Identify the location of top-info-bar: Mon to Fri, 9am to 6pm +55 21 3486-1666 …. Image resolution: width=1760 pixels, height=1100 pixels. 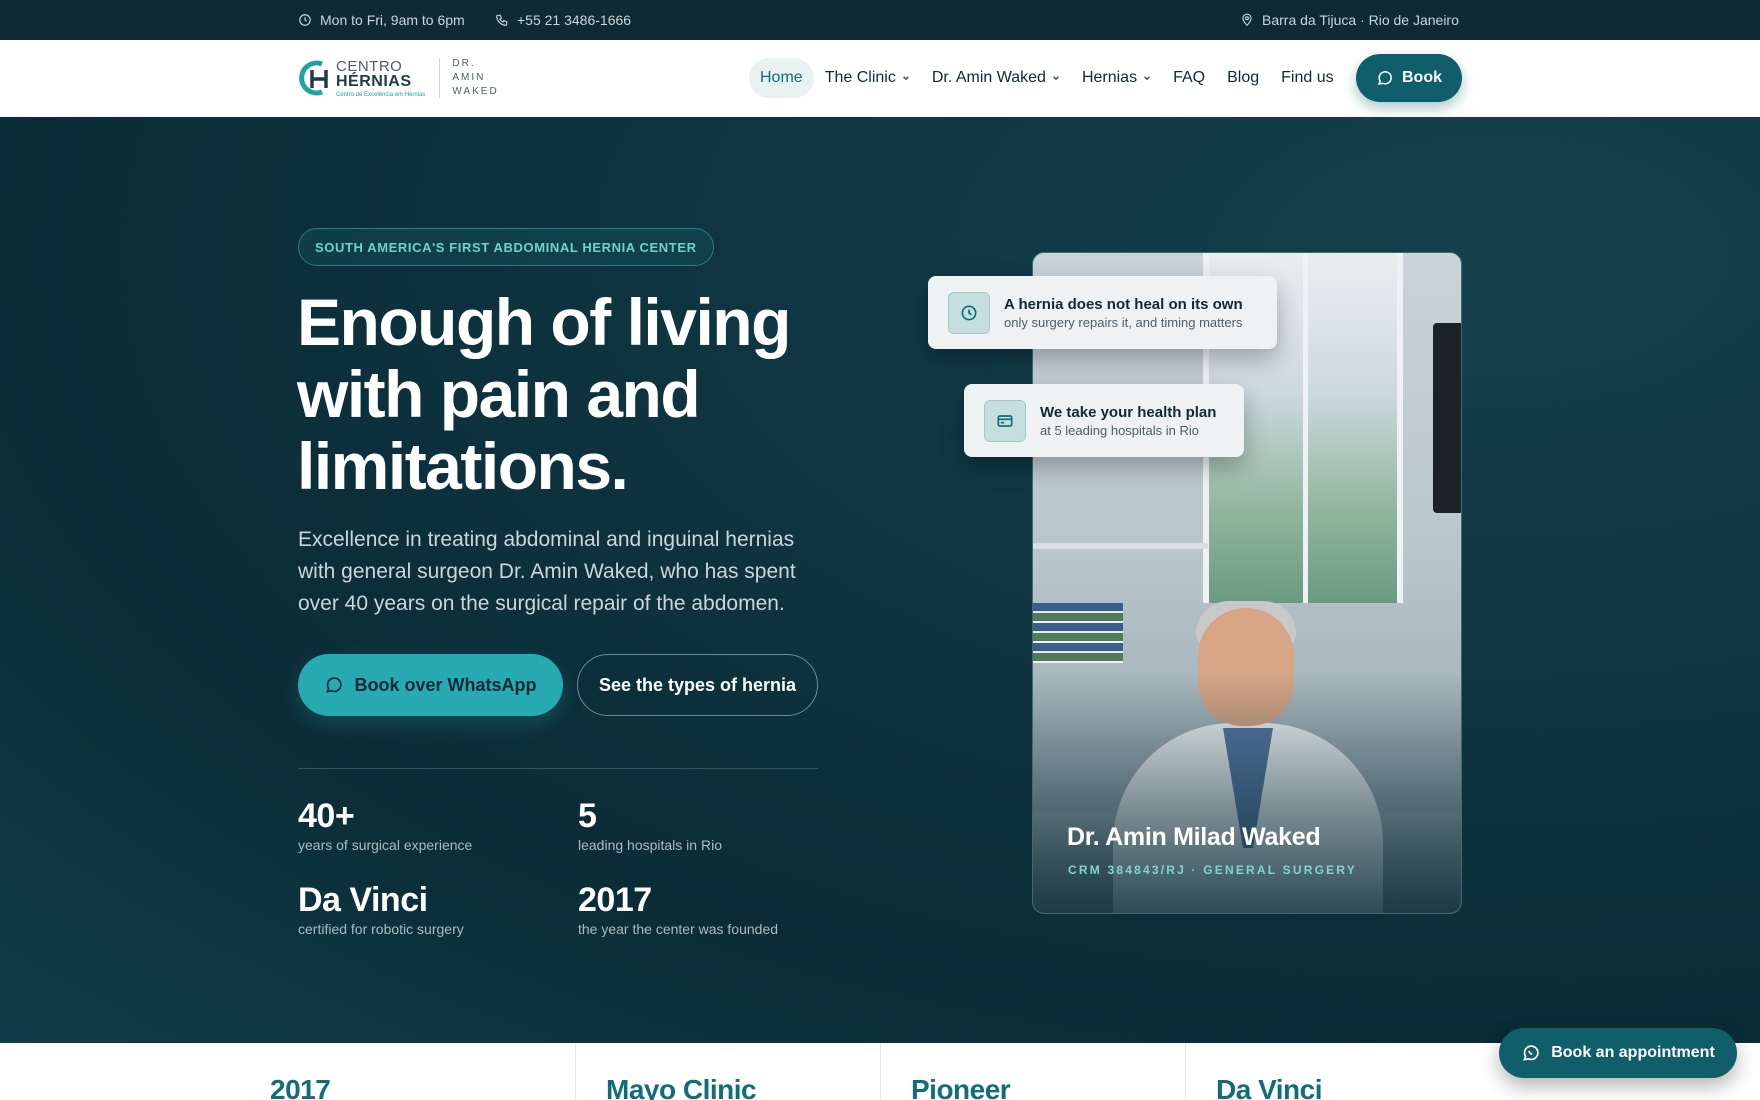
(880, 20).